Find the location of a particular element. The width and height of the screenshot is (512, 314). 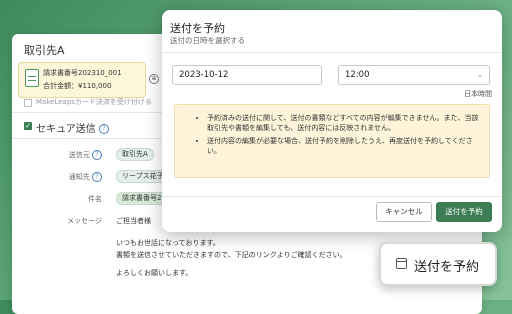

schedule-send-button: 送付を予約 is located at coordinates (464, 212).